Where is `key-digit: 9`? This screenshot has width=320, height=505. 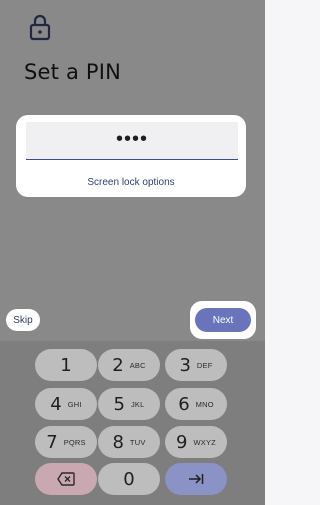 key-digit: 9 is located at coordinates (182, 442).